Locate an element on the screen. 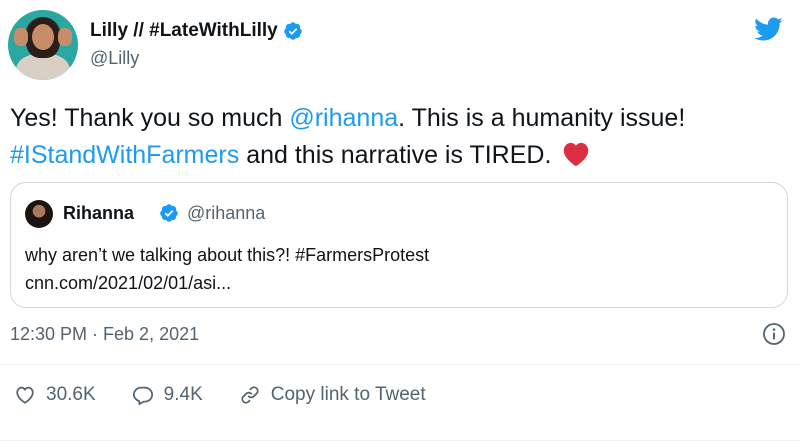 This screenshot has width=800, height=448. reply-button: 9.4K is located at coordinates (167, 395).